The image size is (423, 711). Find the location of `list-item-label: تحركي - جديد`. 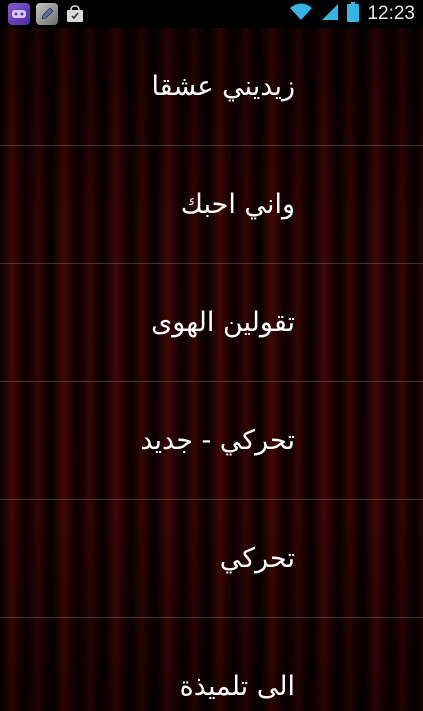

list-item-label: تحركي - جديد is located at coordinates (217, 440).